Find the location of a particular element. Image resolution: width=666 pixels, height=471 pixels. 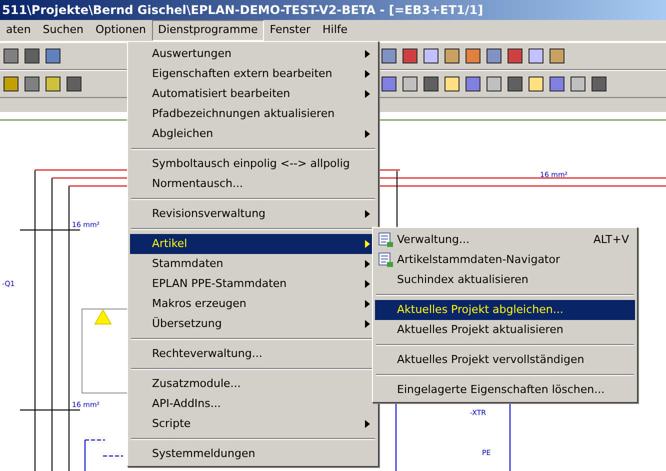

wire is located at coordinates (85, 455).